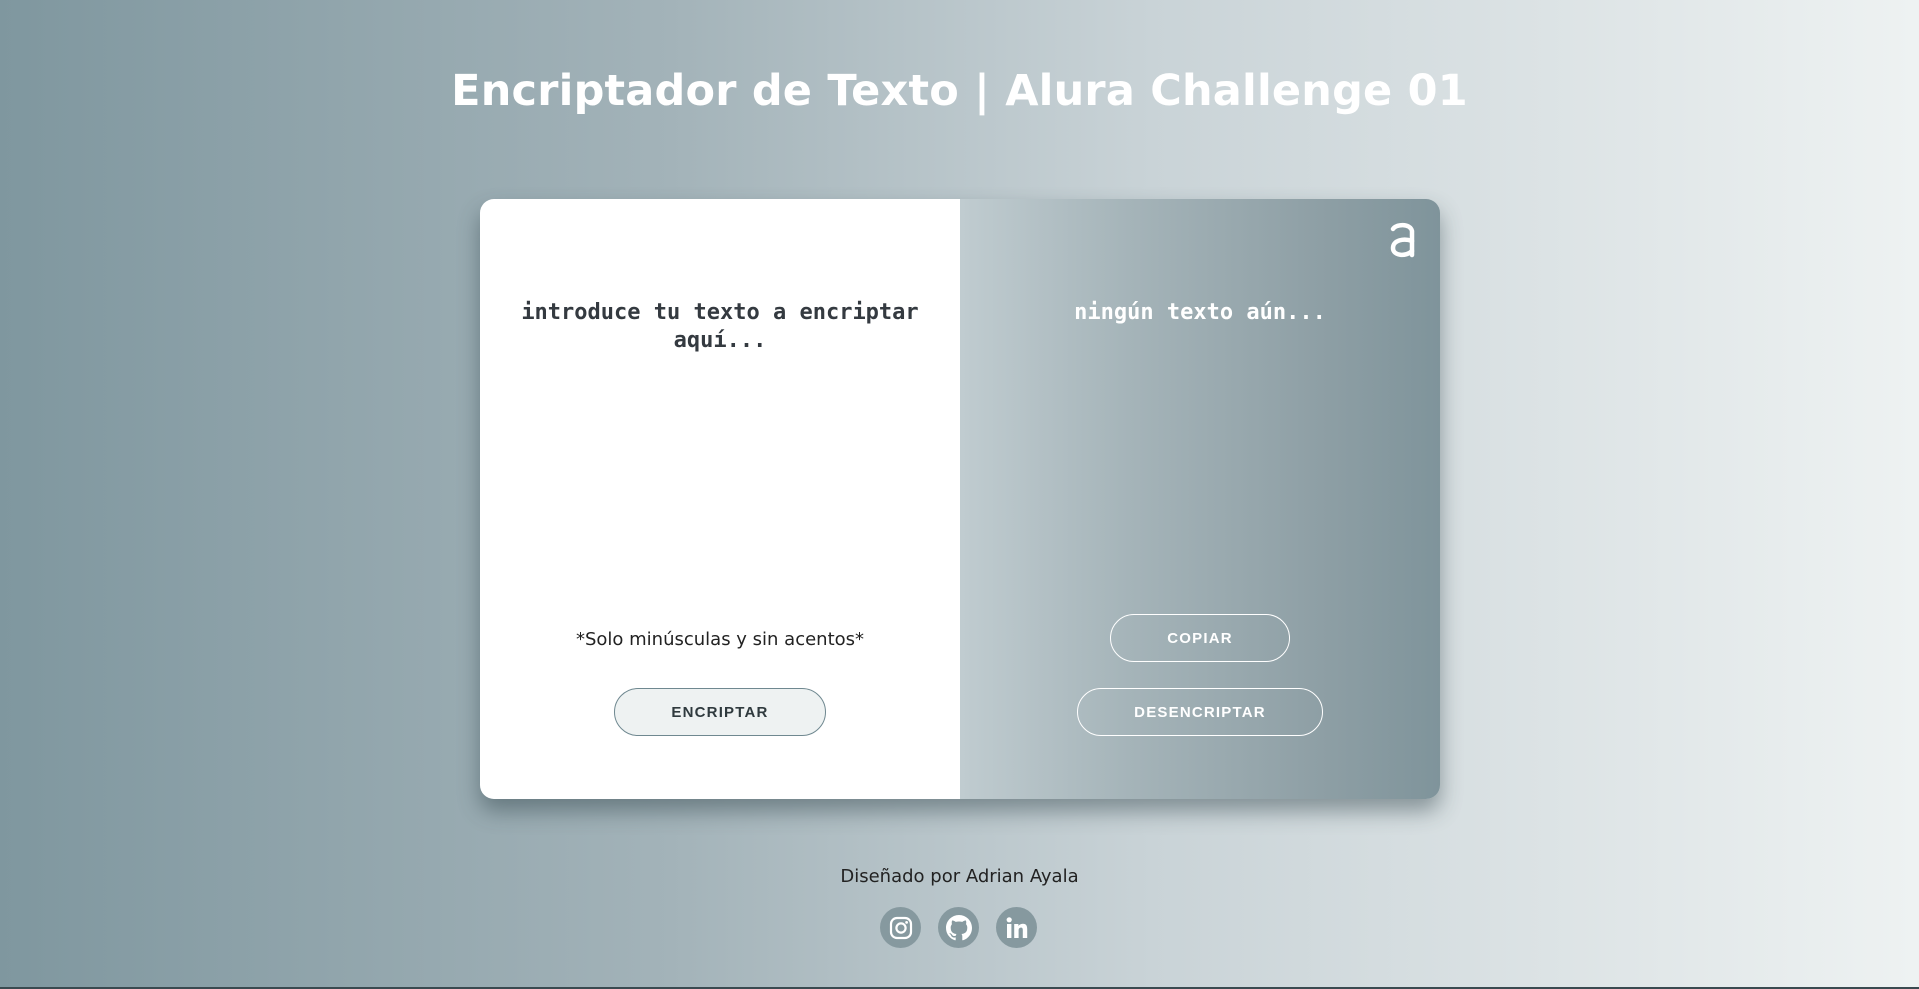 The height and width of the screenshot is (989, 1919). I want to click on linkedin-link, so click(1016, 927).